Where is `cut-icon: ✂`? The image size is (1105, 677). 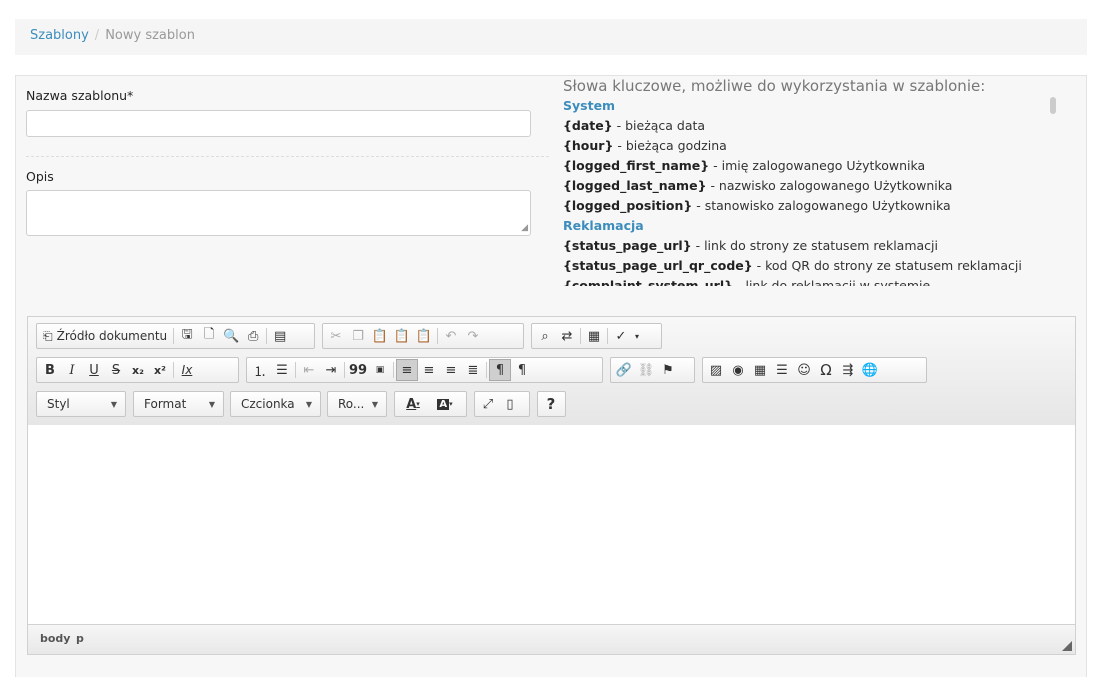 cut-icon: ✂ is located at coordinates (336, 336).